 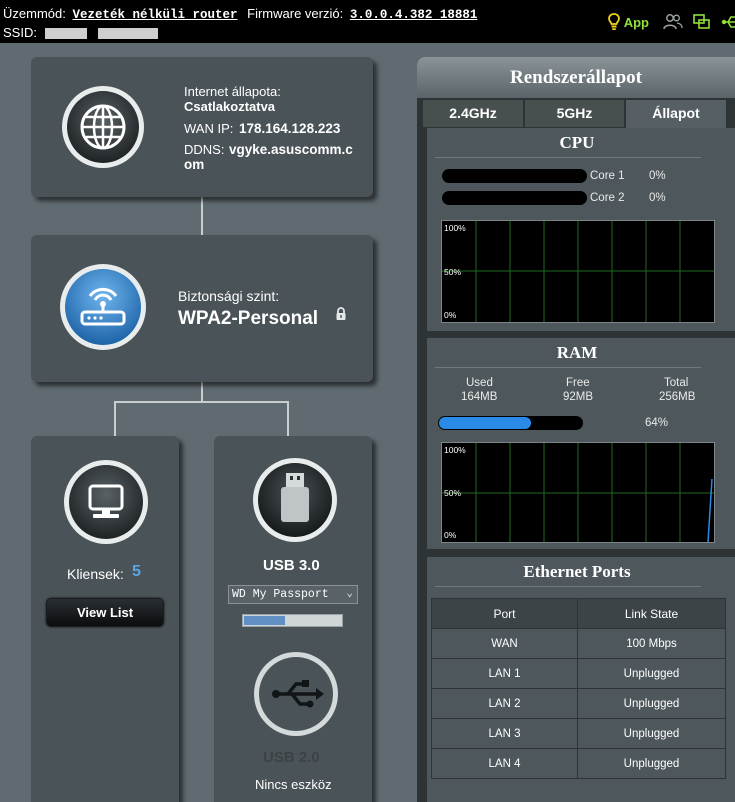 What do you see at coordinates (677, 397) in the screenshot?
I see `ram-total-value: 256MB` at bounding box center [677, 397].